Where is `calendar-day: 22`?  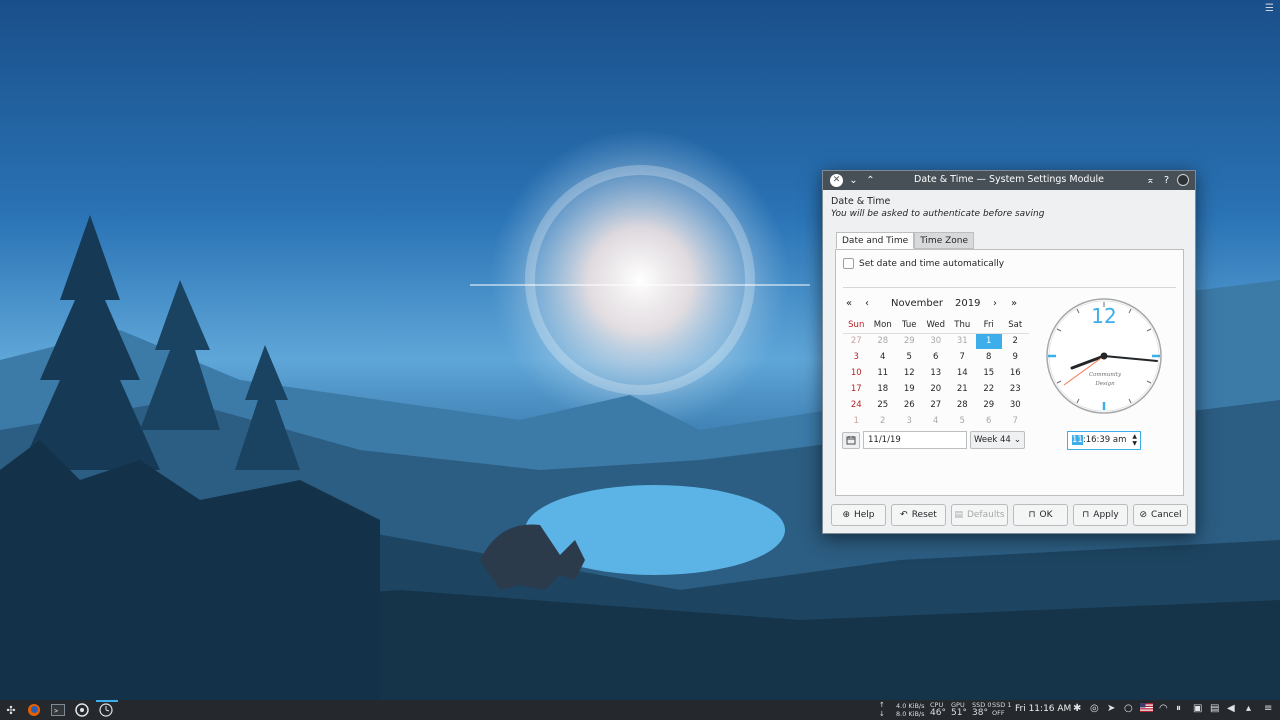 calendar-day: 22 is located at coordinates (989, 389).